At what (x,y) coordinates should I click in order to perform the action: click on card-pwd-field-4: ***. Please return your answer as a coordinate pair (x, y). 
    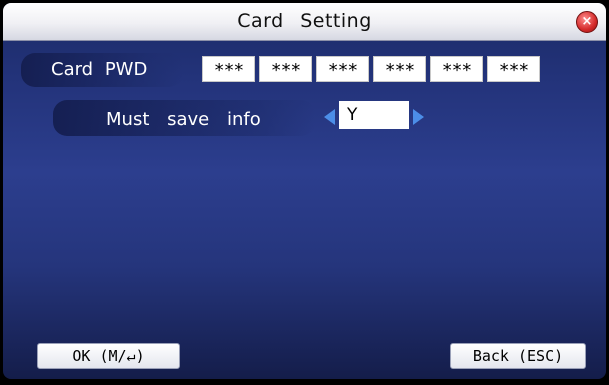
    Looking at the image, I should click on (399, 69).